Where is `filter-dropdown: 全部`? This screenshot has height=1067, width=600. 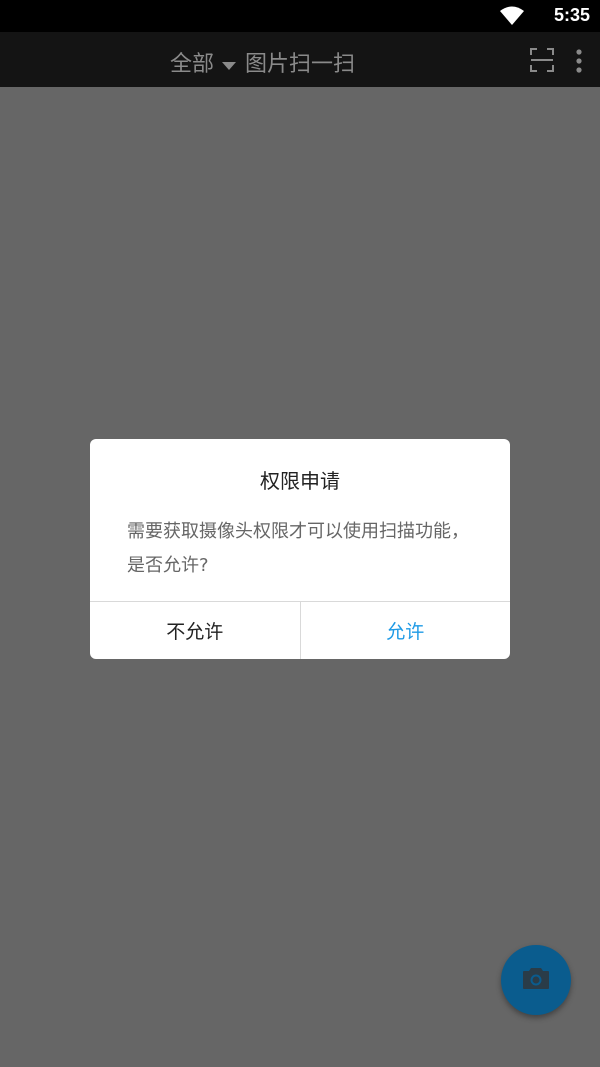
filter-dropdown: 全部 is located at coordinates (203, 62).